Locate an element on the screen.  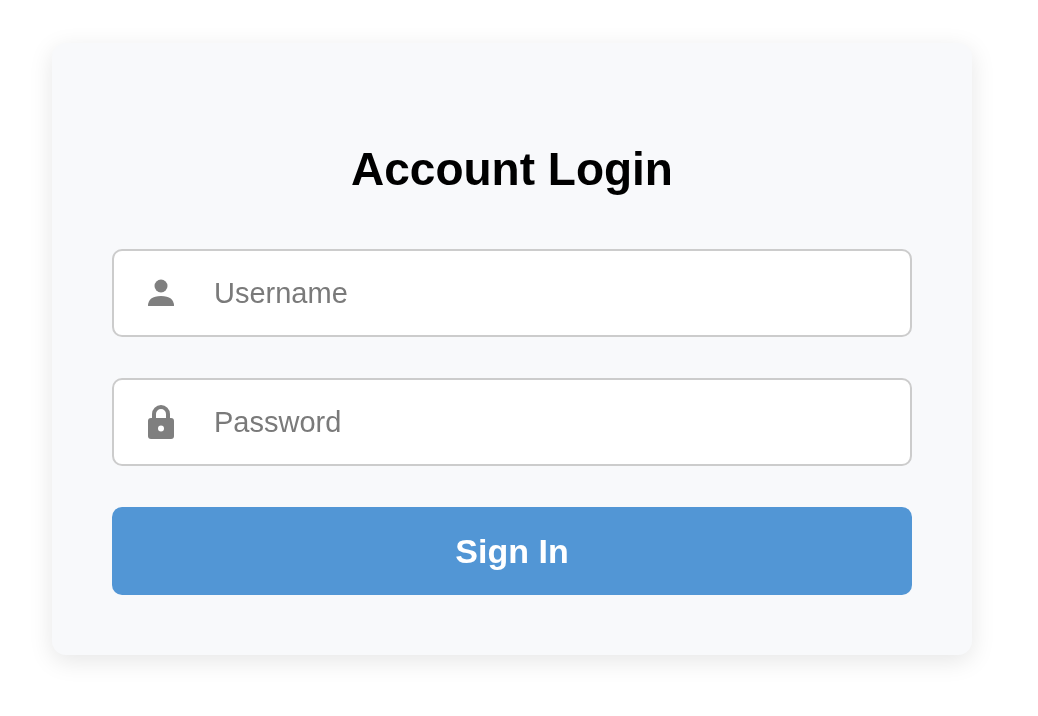
username-field: Username is located at coordinates (512, 293).